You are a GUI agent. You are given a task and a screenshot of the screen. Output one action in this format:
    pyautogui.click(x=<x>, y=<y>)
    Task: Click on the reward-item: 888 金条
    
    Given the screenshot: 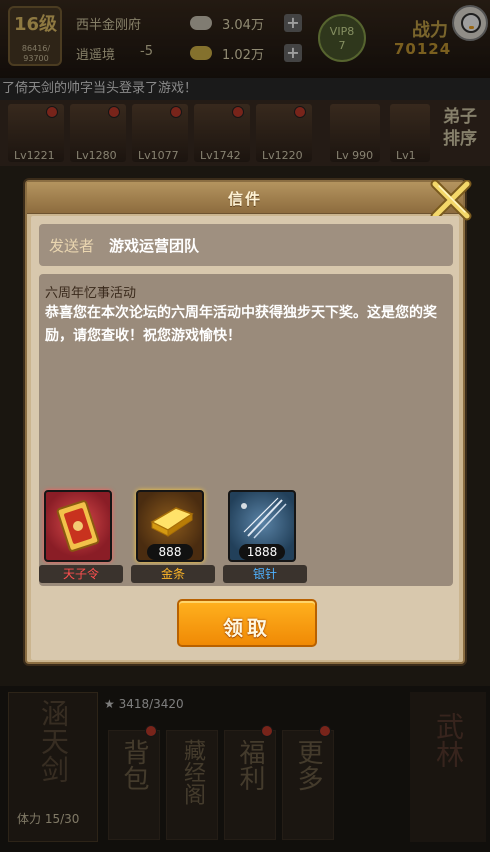 What is the action you would take?
    pyautogui.click(x=173, y=536)
    